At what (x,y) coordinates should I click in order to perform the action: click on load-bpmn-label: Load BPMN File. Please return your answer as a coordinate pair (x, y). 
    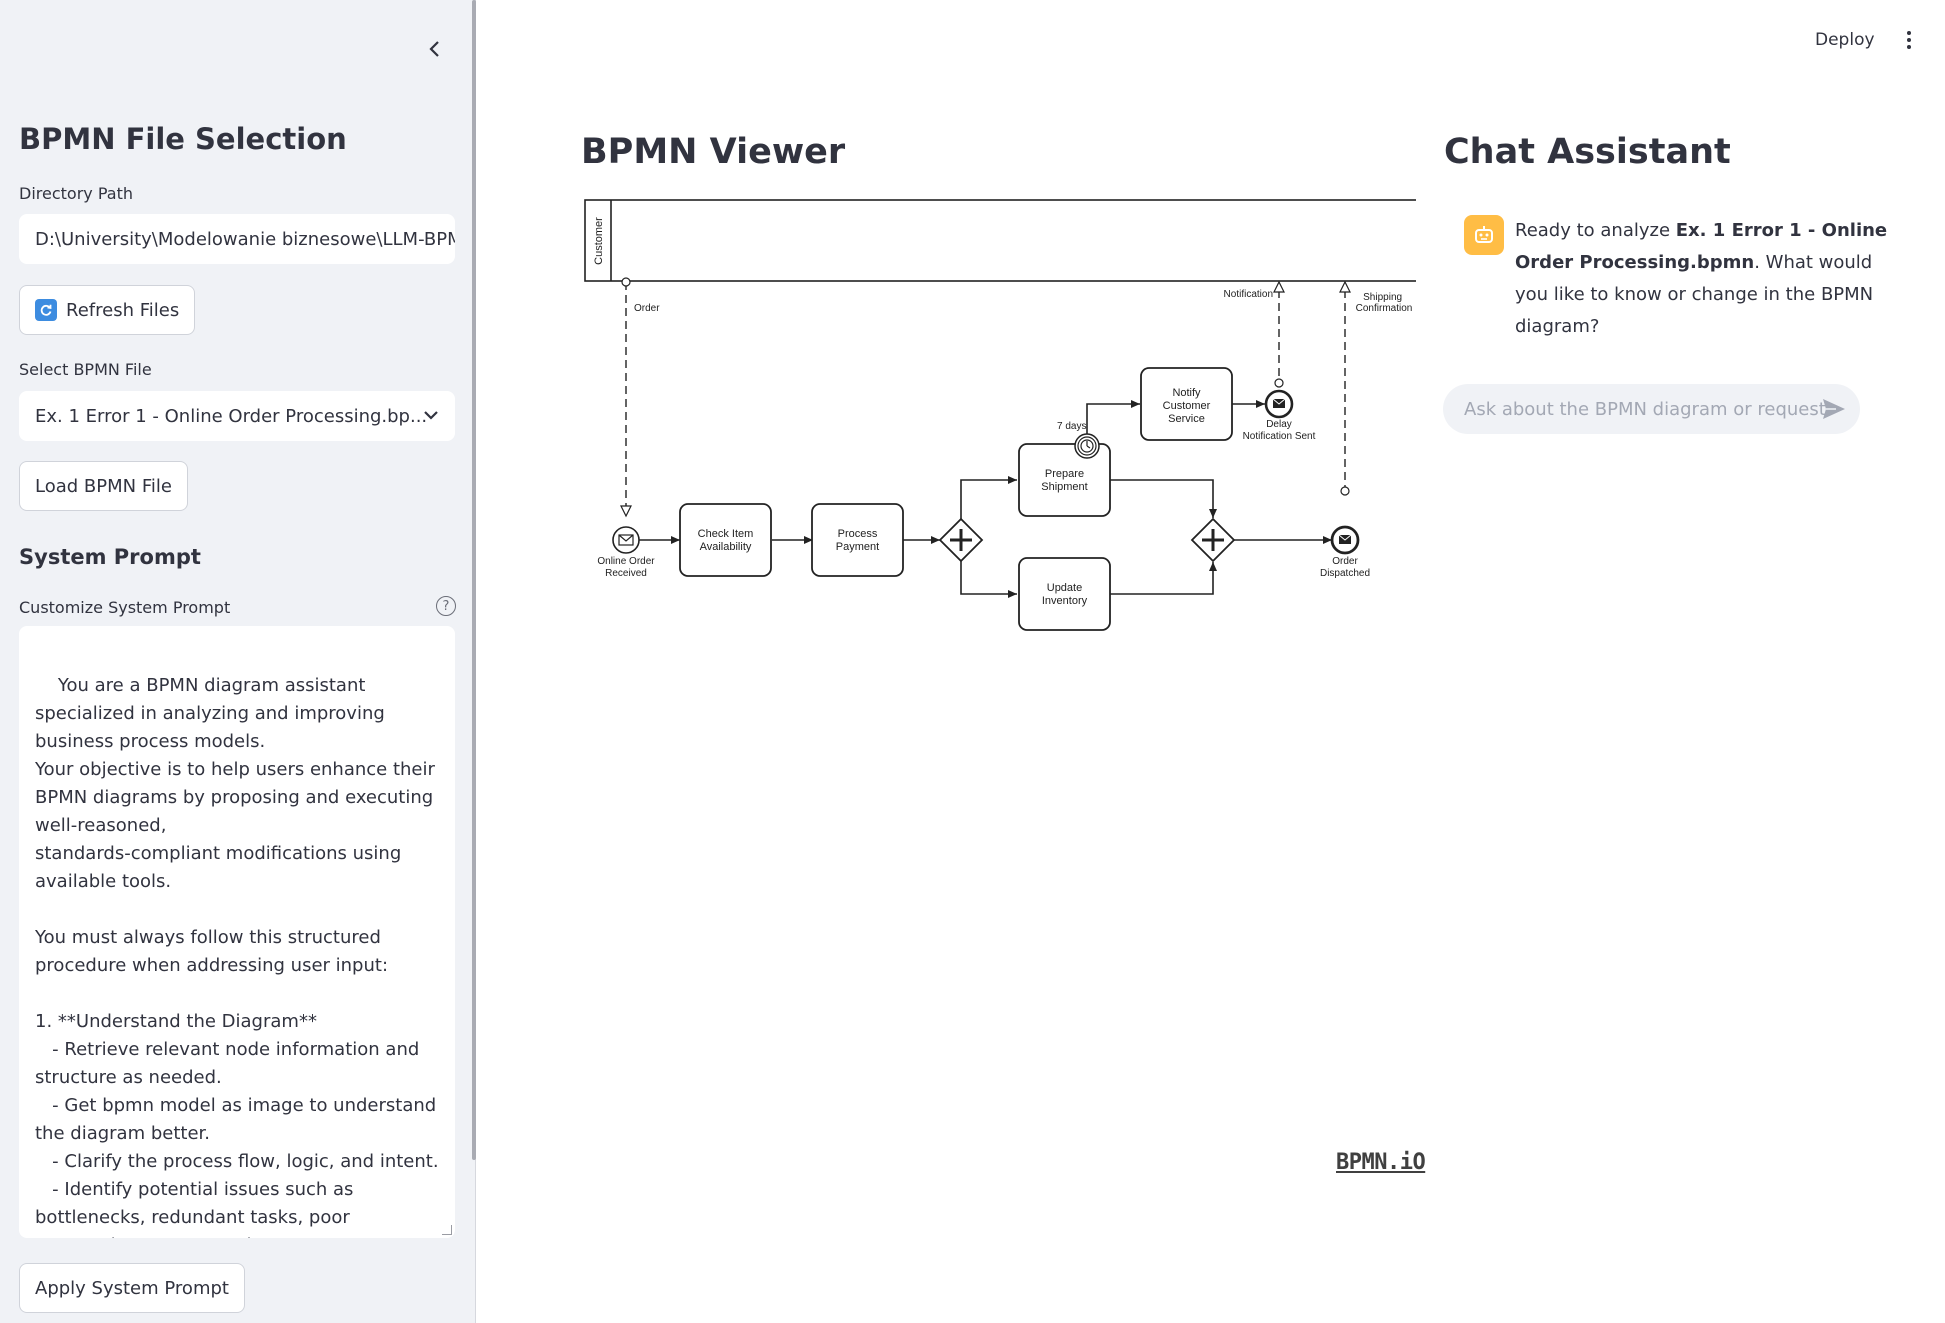
    Looking at the image, I should click on (103, 486).